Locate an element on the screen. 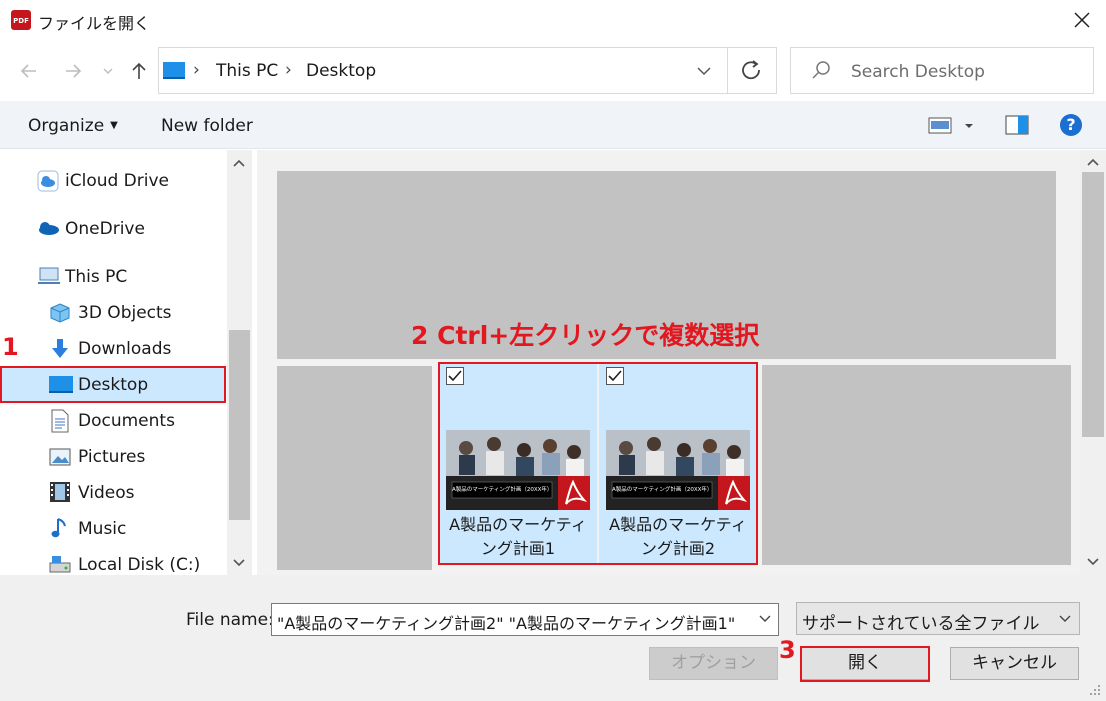 The height and width of the screenshot is (701, 1106). document-icon is located at coordinates (60, 421).